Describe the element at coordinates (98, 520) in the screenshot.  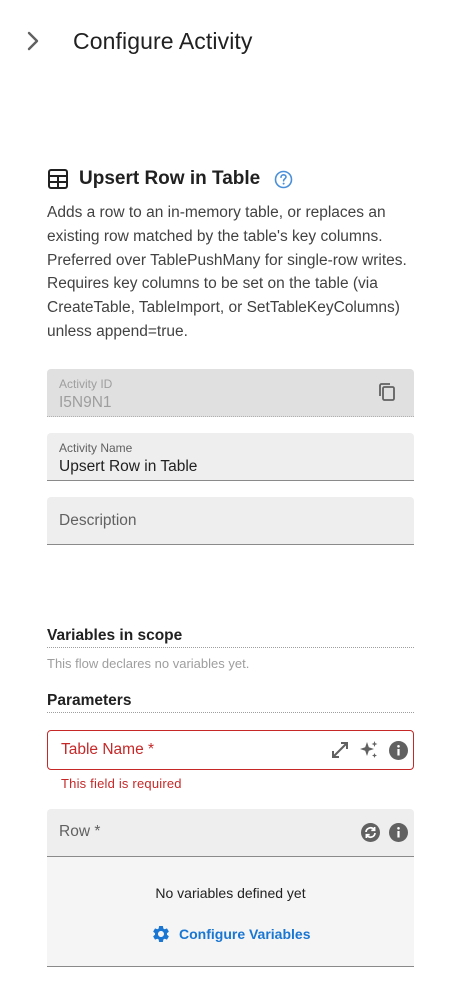
I see `description-placeholder: Description` at that location.